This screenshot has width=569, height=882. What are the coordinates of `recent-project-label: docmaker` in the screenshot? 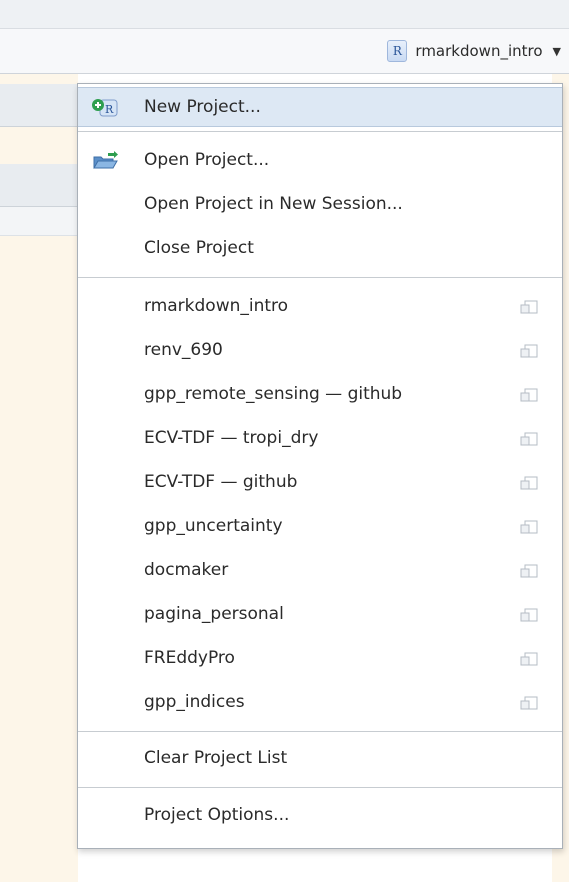 It's located at (186, 570).